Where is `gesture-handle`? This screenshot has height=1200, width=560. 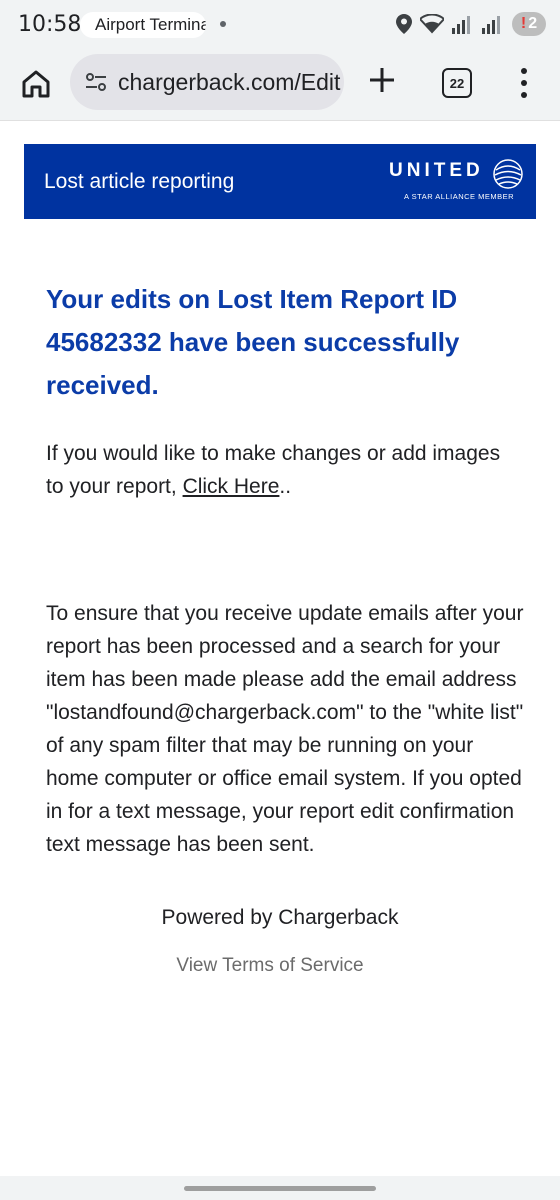 gesture-handle is located at coordinates (280, 1188).